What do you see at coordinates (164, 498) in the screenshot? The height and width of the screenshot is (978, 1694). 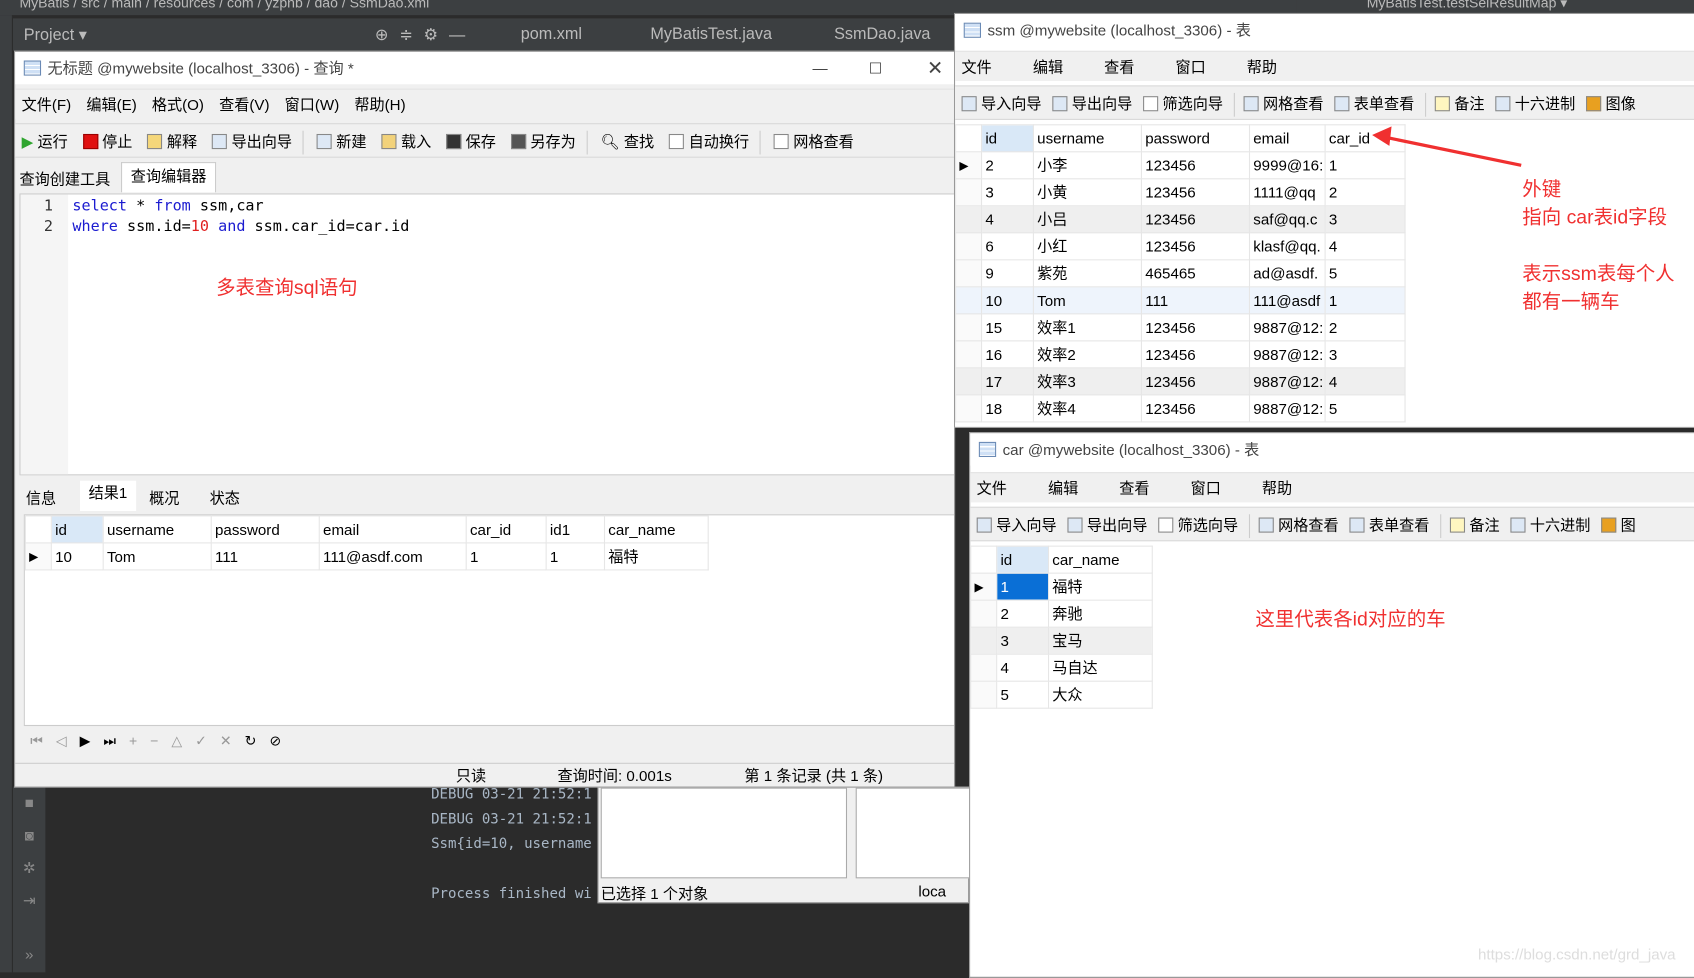 I see `tab-overview: 概况` at bounding box center [164, 498].